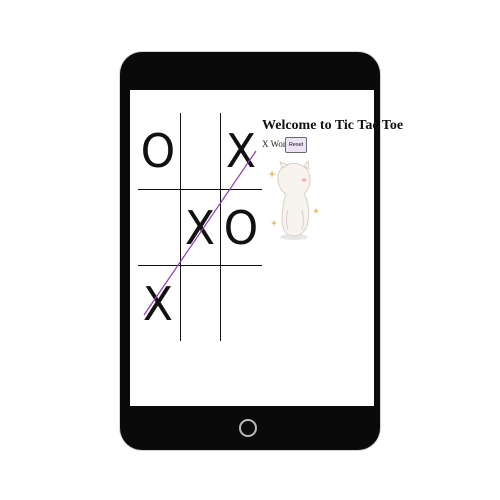 The image size is (500, 500). What do you see at coordinates (158, 304) in the screenshot?
I see `board-cell-7: X` at bounding box center [158, 304].